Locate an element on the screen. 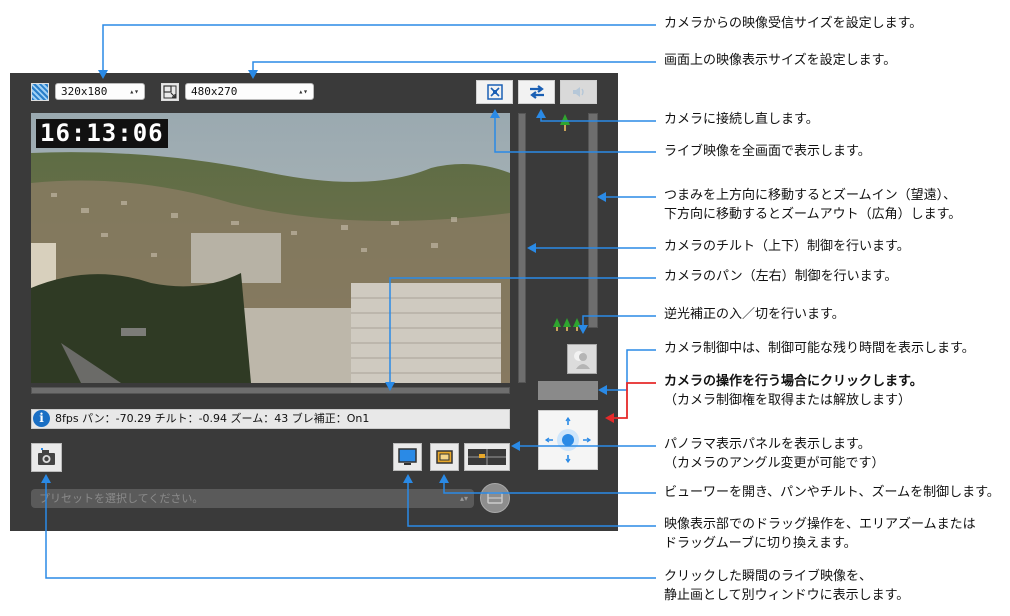 Image resolution: width=1010 pixels, height=616 pixels. annotation-drag-line2: ドラッグムーブに切り換えます。 is located at coordinates (760, 543).